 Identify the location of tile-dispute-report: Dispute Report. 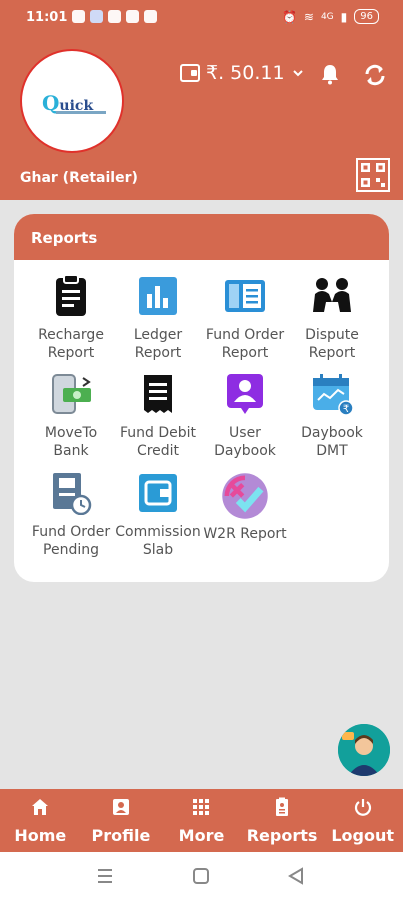
(332, 318).